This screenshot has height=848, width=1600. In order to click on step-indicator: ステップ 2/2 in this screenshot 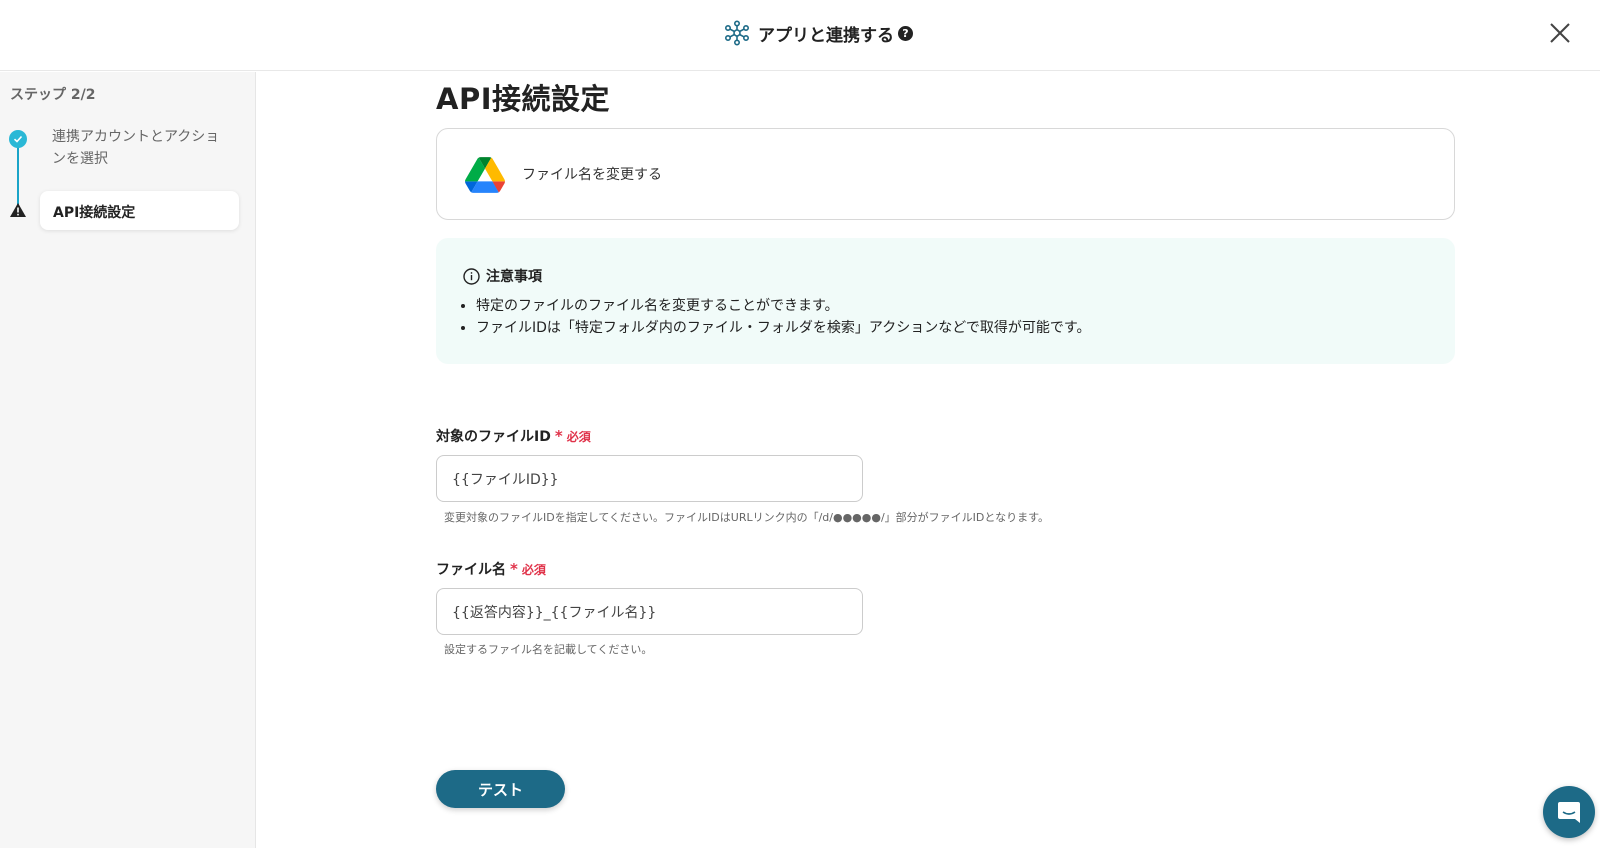, I will do `click(53, 95)`.